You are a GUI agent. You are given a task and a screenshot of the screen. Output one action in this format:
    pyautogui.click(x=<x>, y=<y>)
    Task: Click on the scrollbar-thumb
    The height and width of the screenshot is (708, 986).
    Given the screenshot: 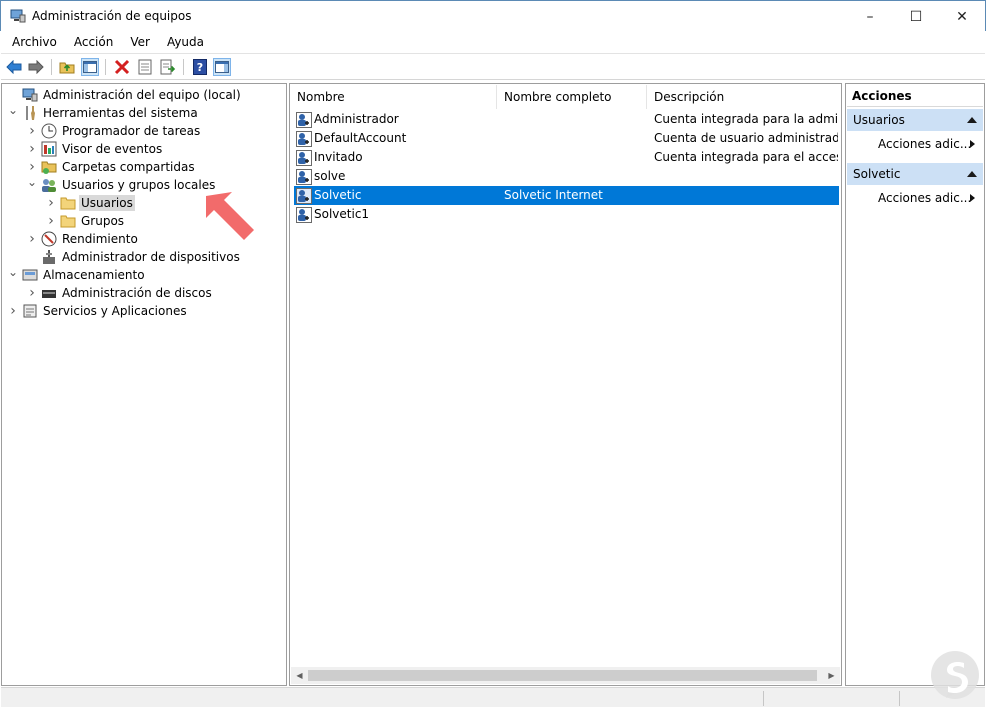 What is the action you would take?
    pyautogui.click(x=562, y=675)
    